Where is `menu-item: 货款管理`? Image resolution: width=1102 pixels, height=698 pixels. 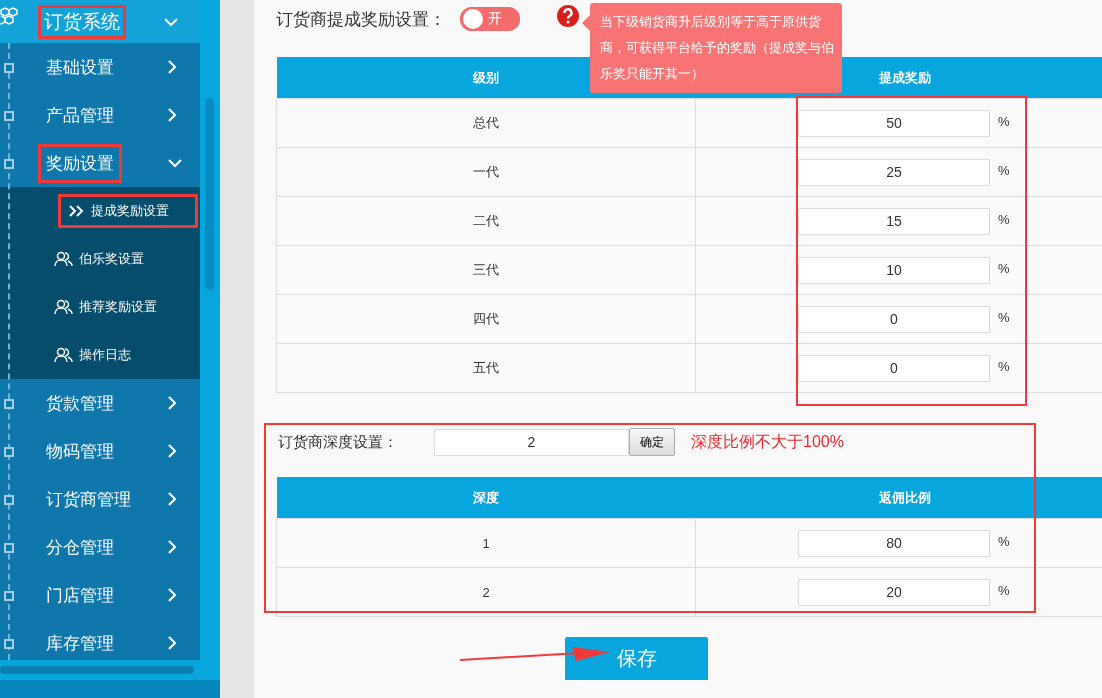
menu-item: 货款管理 is located at coordinates (80, 403).